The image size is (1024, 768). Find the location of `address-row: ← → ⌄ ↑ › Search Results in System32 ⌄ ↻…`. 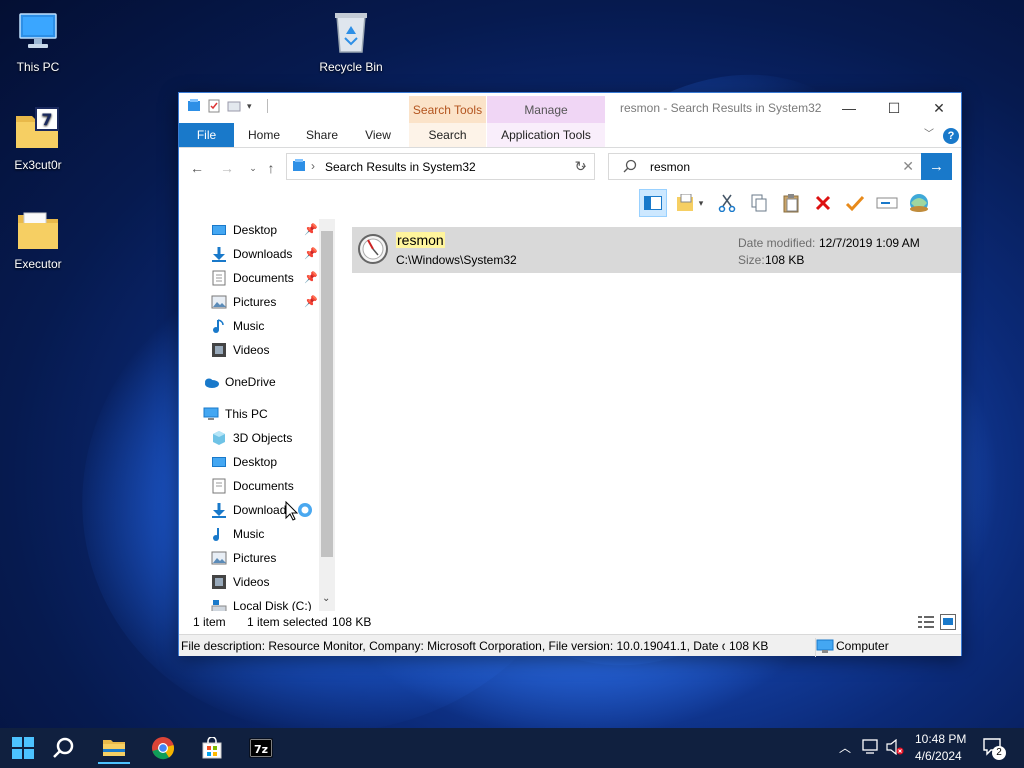

address-row: ← → ⌄ ↑ › Search Results in System32 ⌄ ↻… is located at coordinates (570, 168).